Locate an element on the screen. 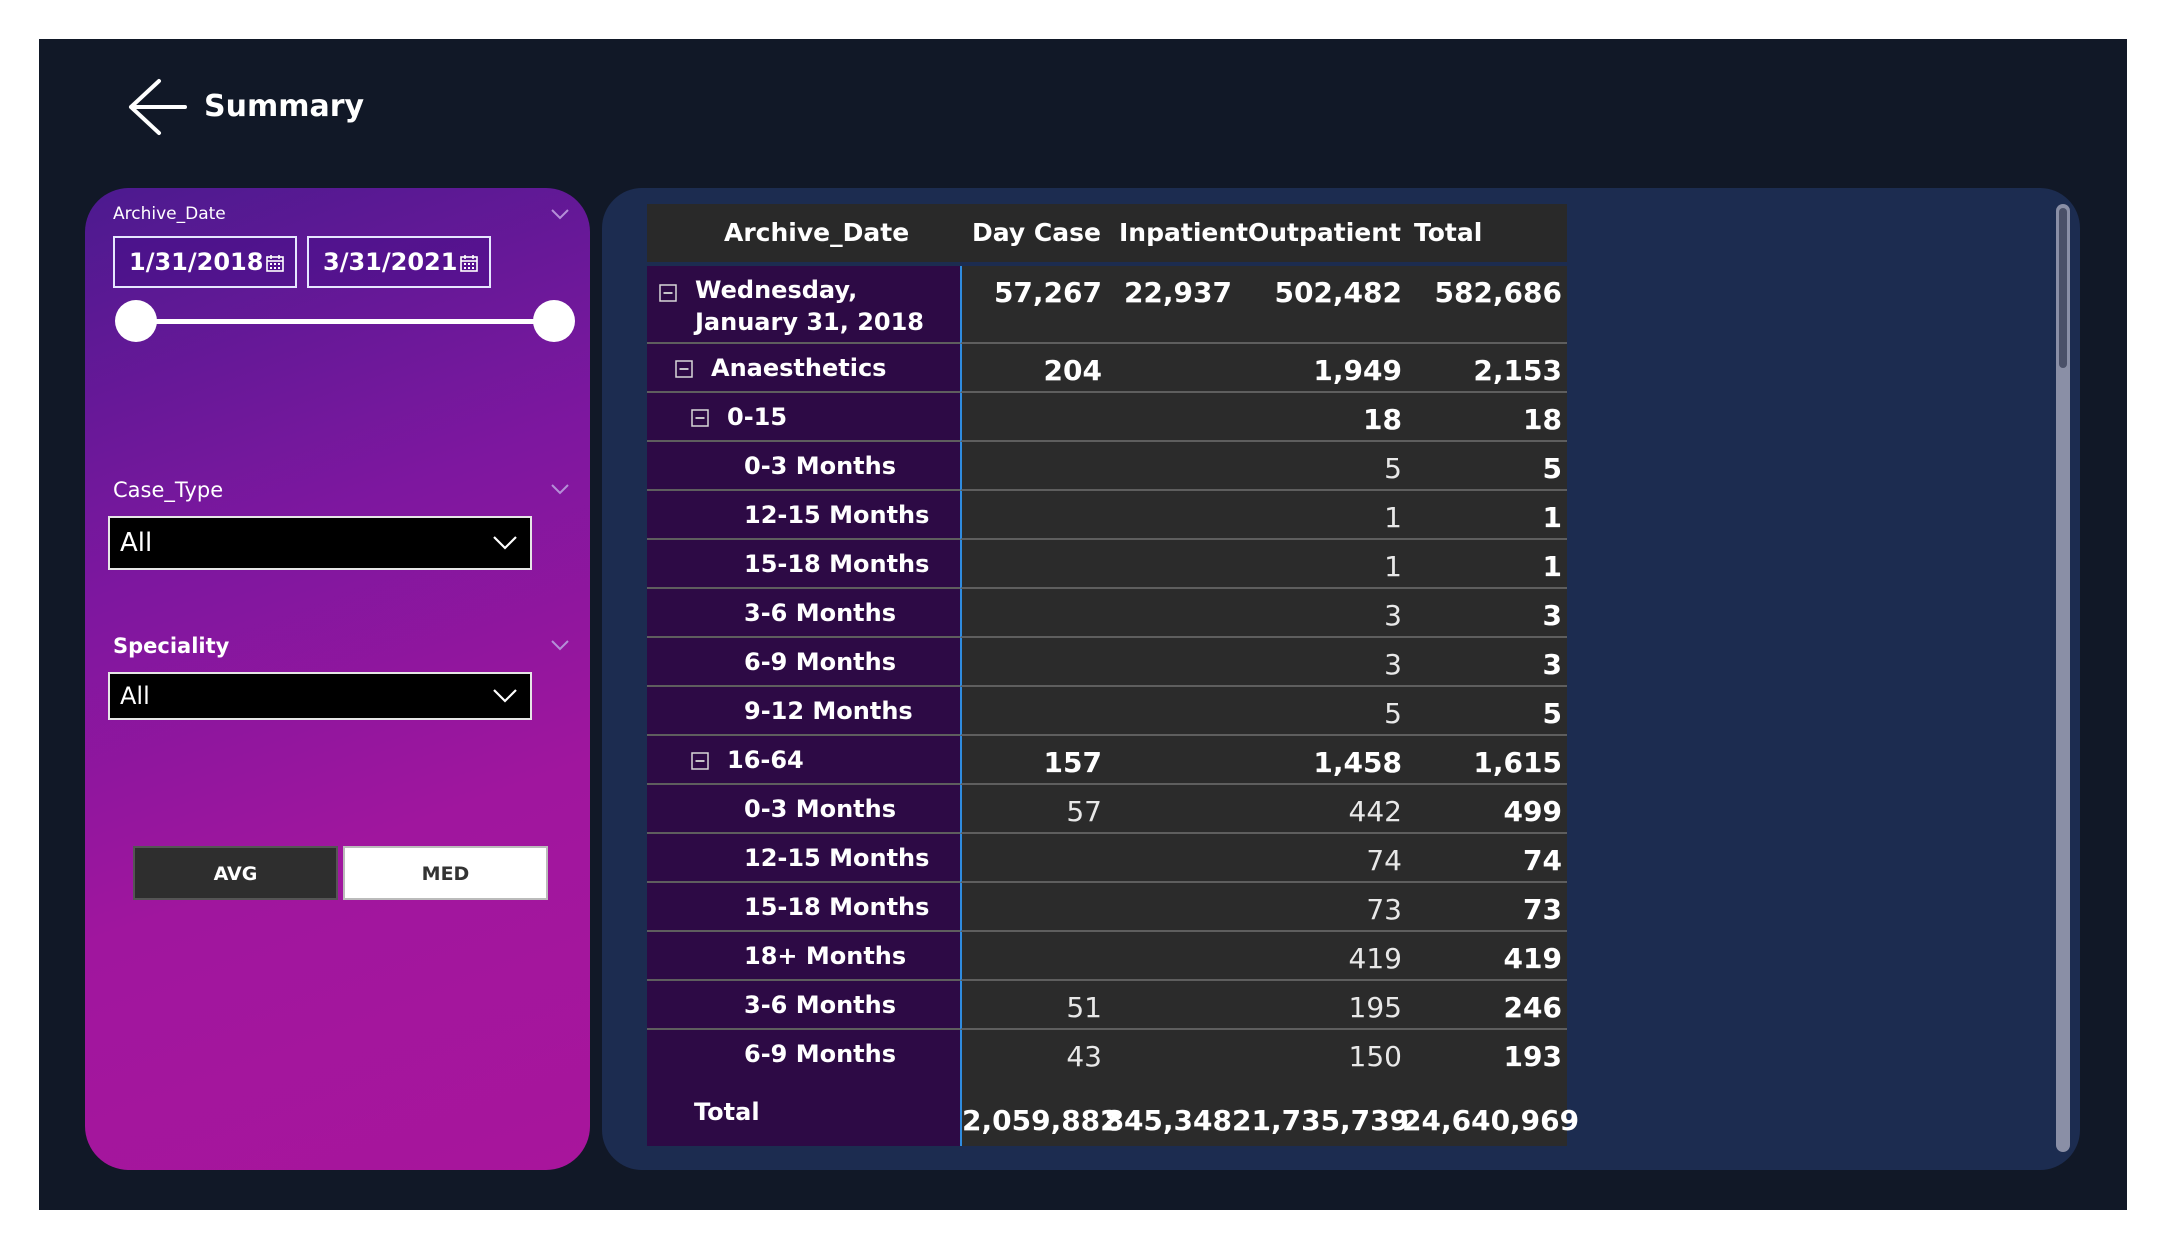 The height and width of the screenshot is (1249, 2160). med-button: MED is located at coordinates (445, 873).